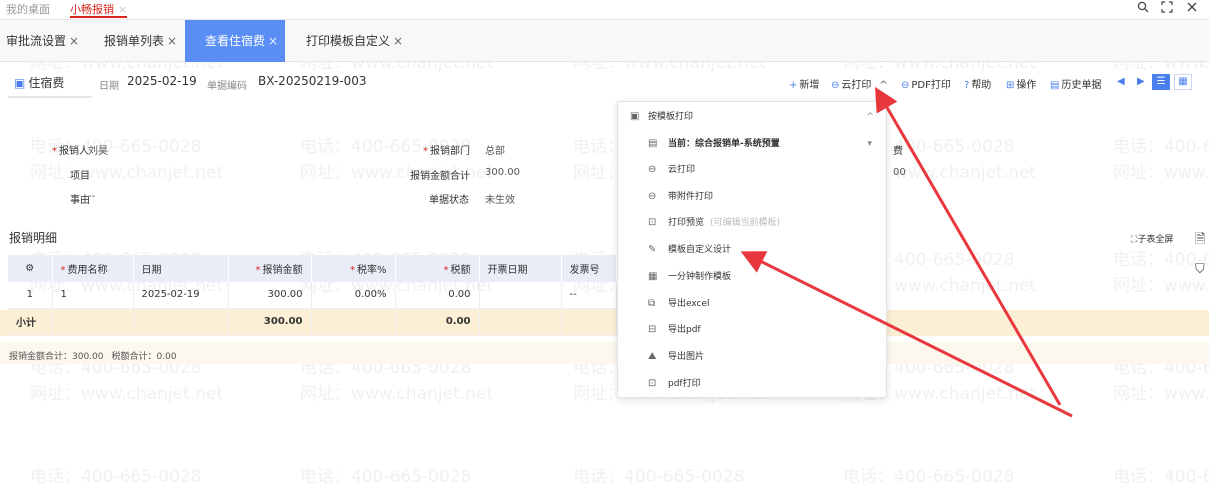 This screenshot has height=491, width=1209. Describe the element at coordinates (99, 10) in the screenshot. I see `app-tab-reimburse: 小畅报销 ×` at that location.